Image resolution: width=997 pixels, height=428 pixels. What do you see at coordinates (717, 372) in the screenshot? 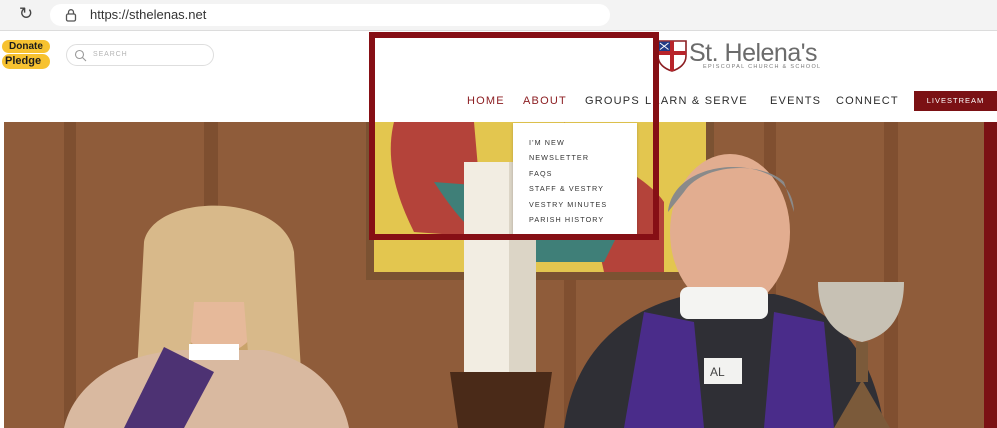
I see `name-tag-text: AL` at bounding box center [717, 372].